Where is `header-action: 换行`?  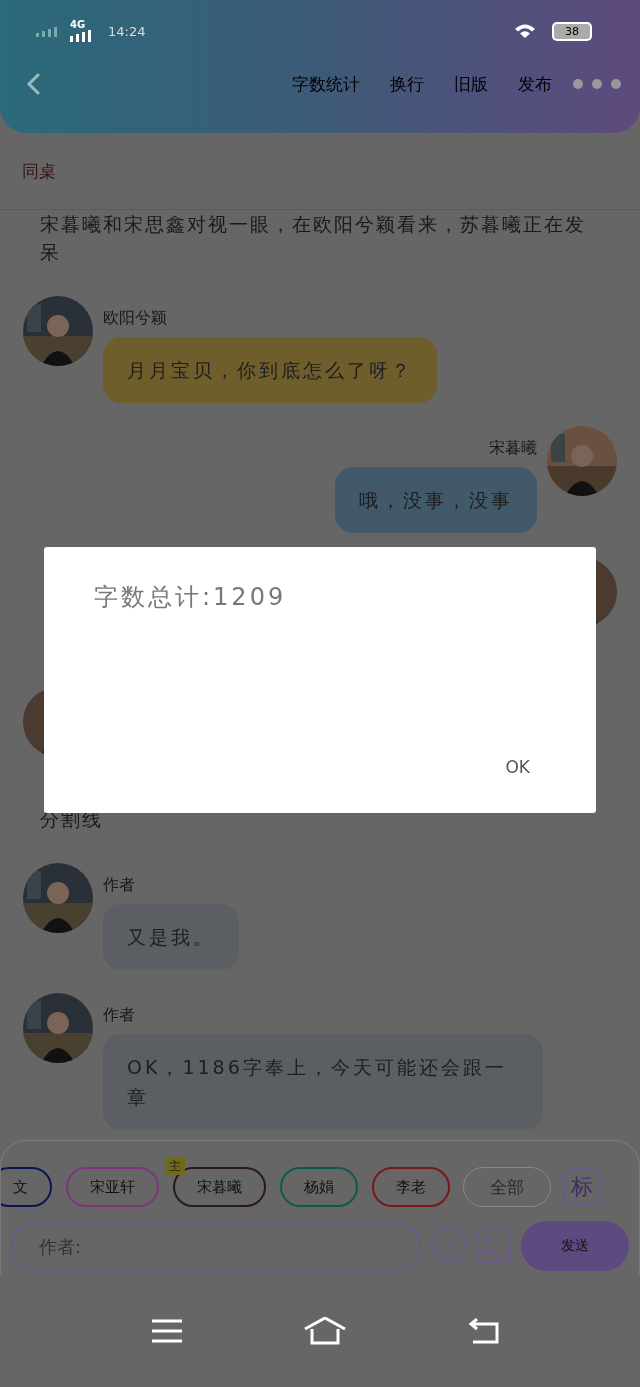 header-action: 换行 is located at coordinates (407, 84).